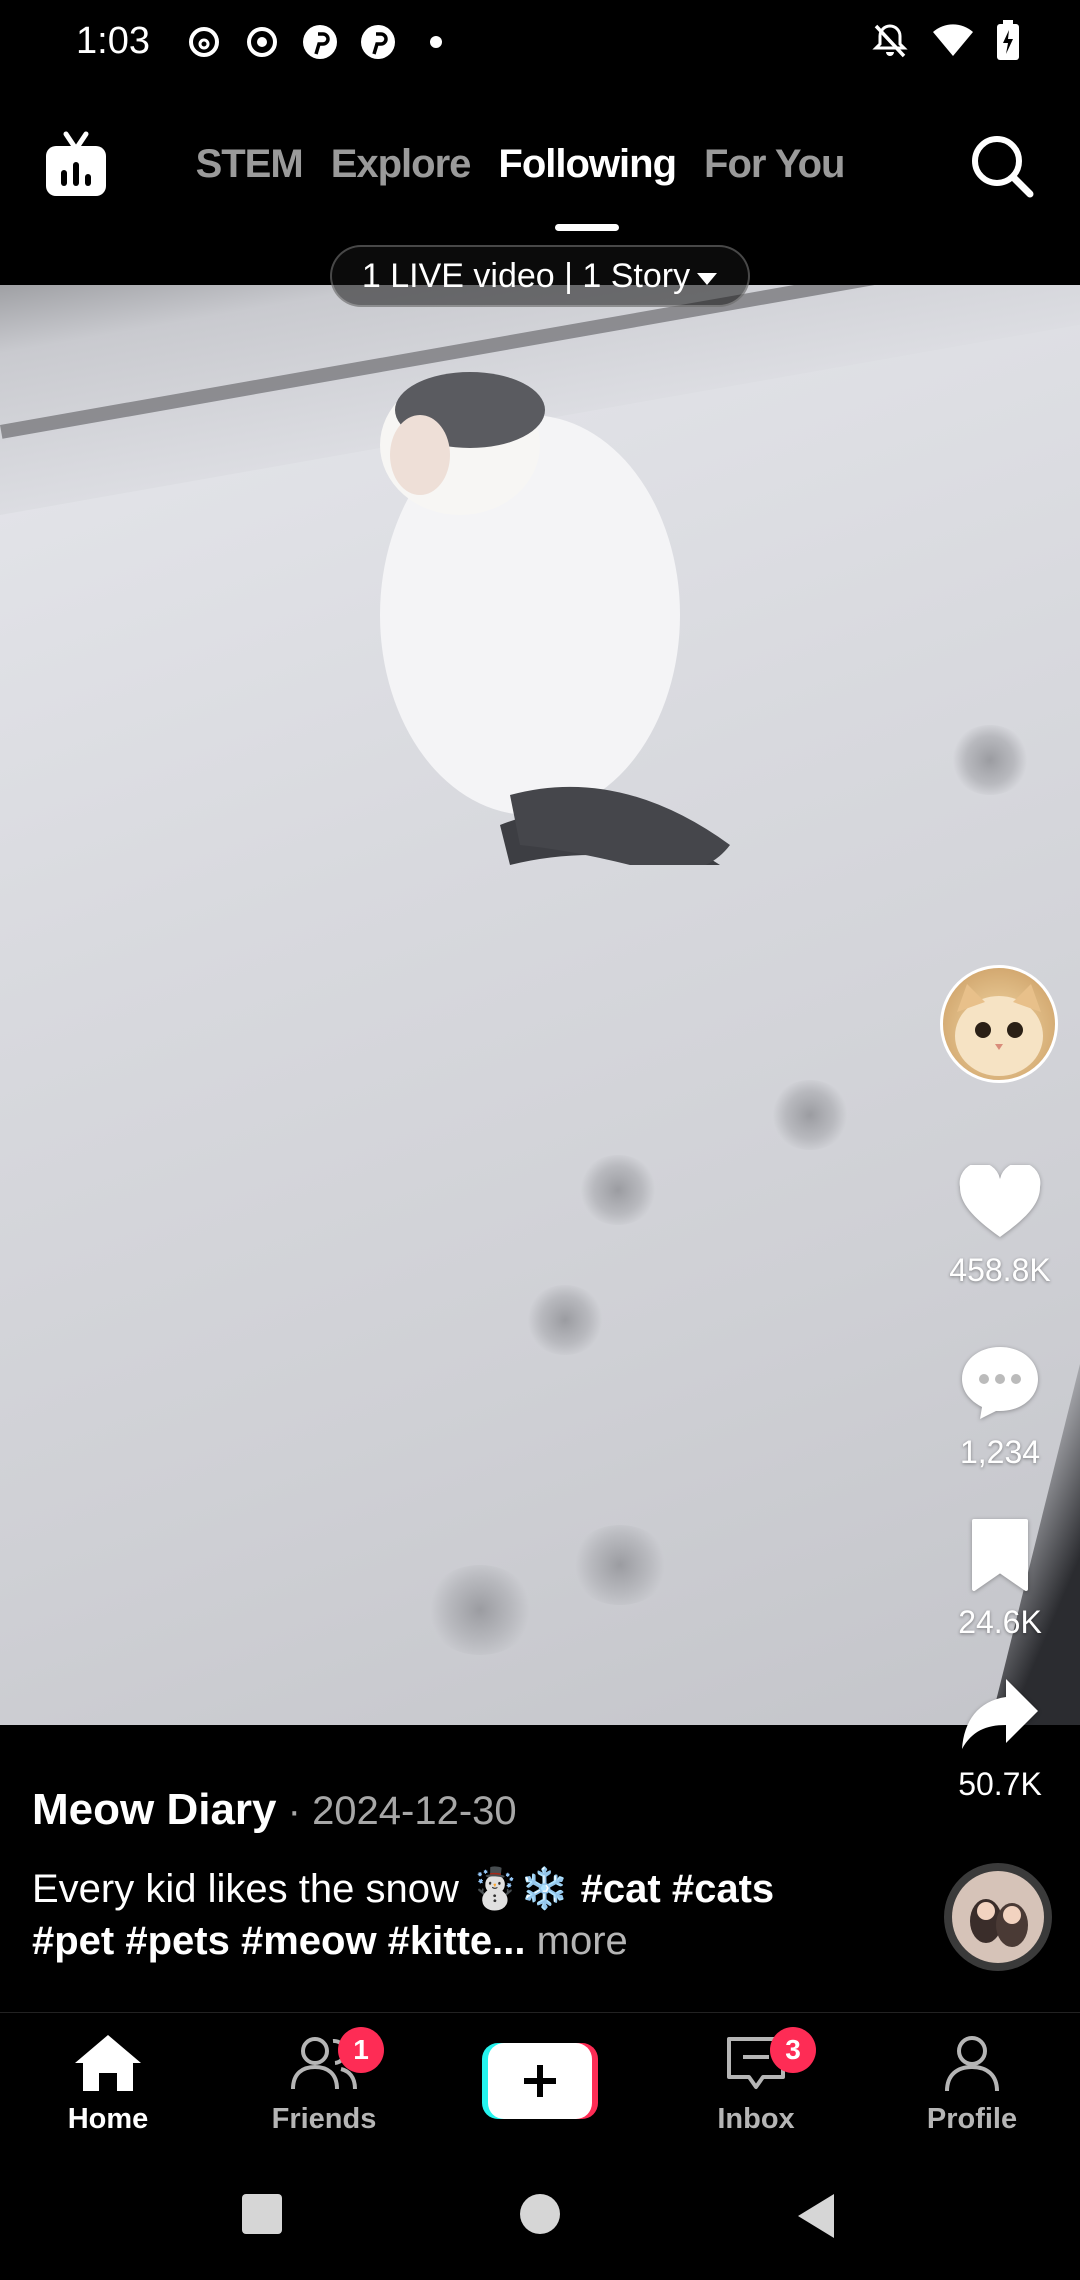 The height and width of the screenshot is (2280, 1080). Describe the element at coordinates (756, 2119) in the screenshot. I see `nav-inbox-label: Inbox` at that location.